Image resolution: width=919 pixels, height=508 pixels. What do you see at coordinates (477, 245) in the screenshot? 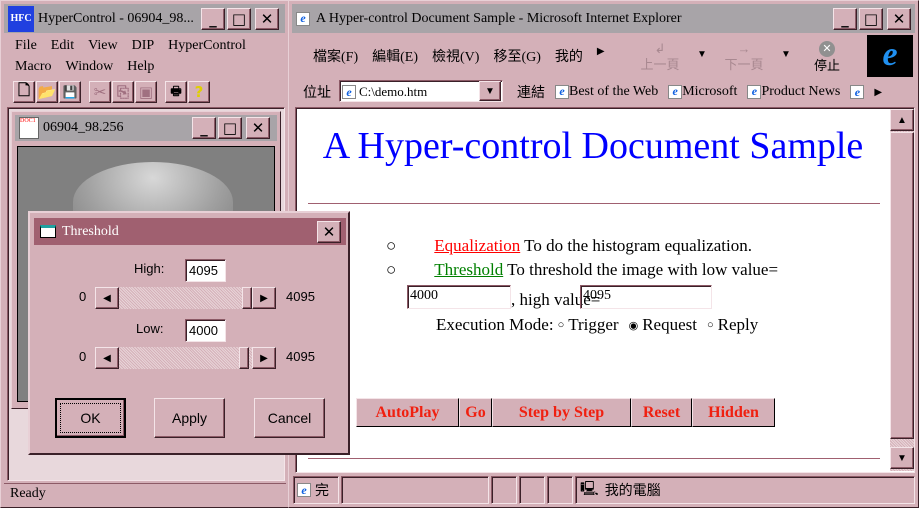
I see `equalization-link: Equalization` at bounding box center [477, 245].